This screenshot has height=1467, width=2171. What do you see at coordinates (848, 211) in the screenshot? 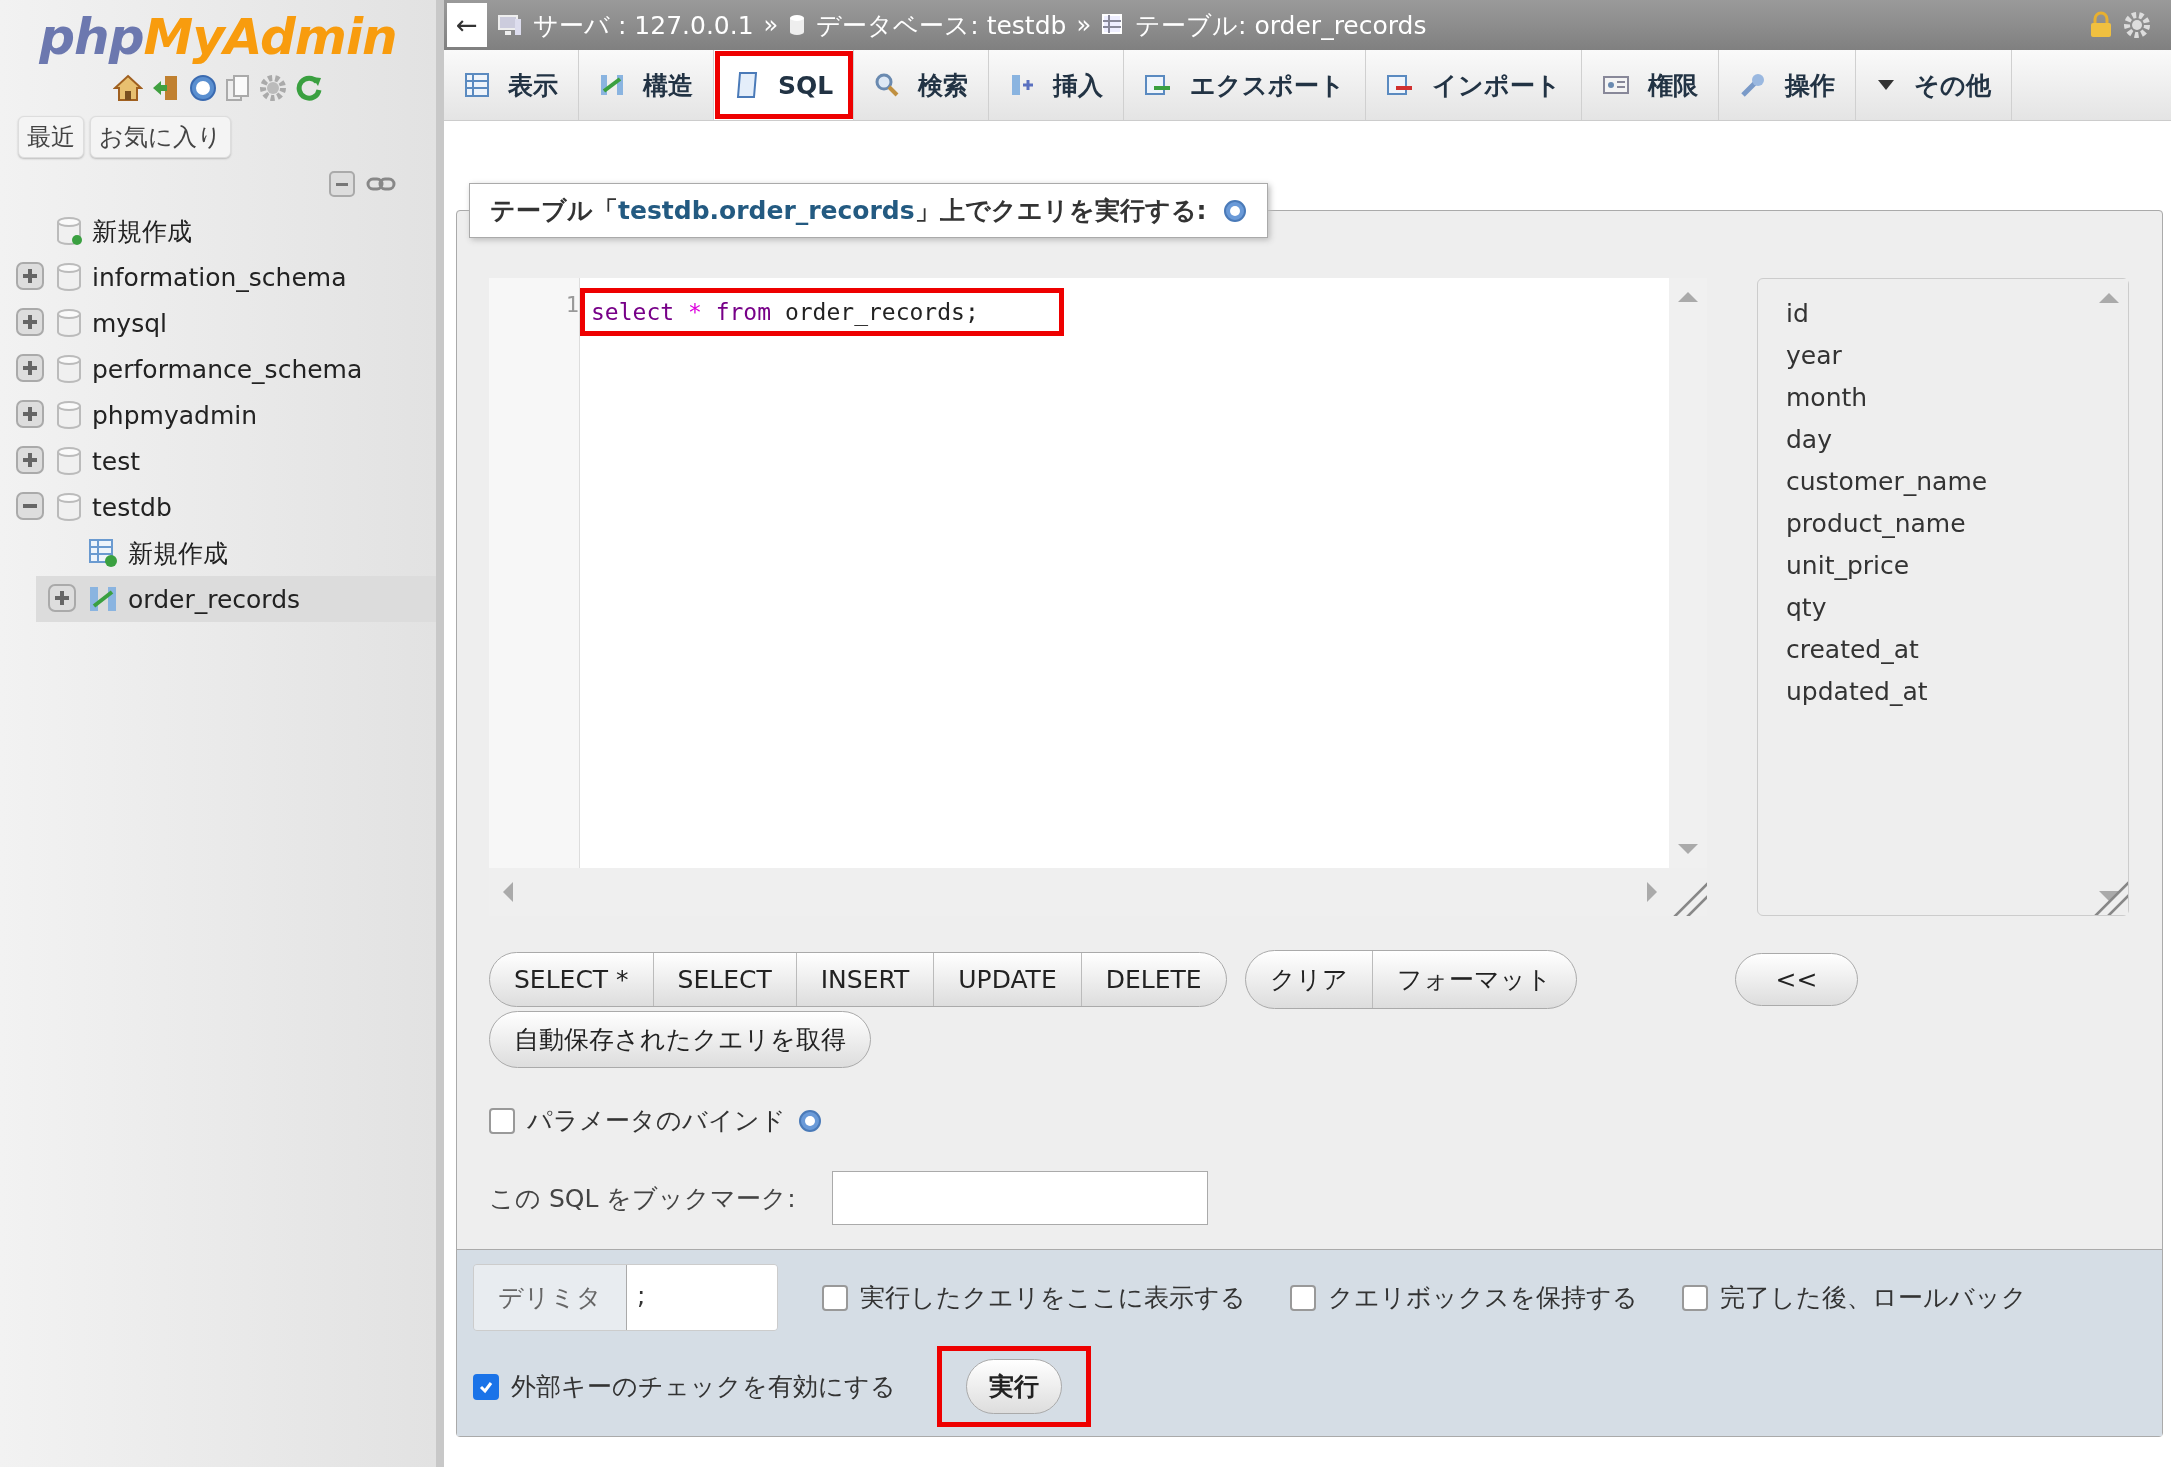
I see `panel-title: テーブル「testdb.order_records」上でクエリを実行する:` at bounding box center [848, 211].